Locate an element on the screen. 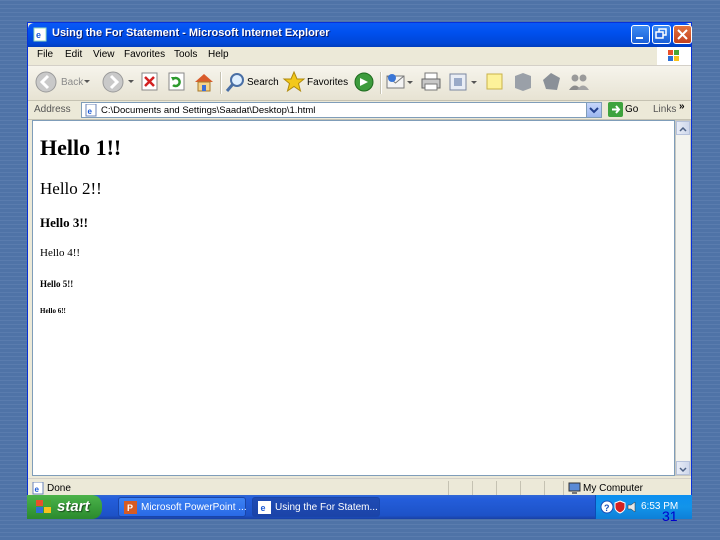 Image resolution: width=720 pixels, height=540 pixels. close-button is located at coordinates (682, 34).